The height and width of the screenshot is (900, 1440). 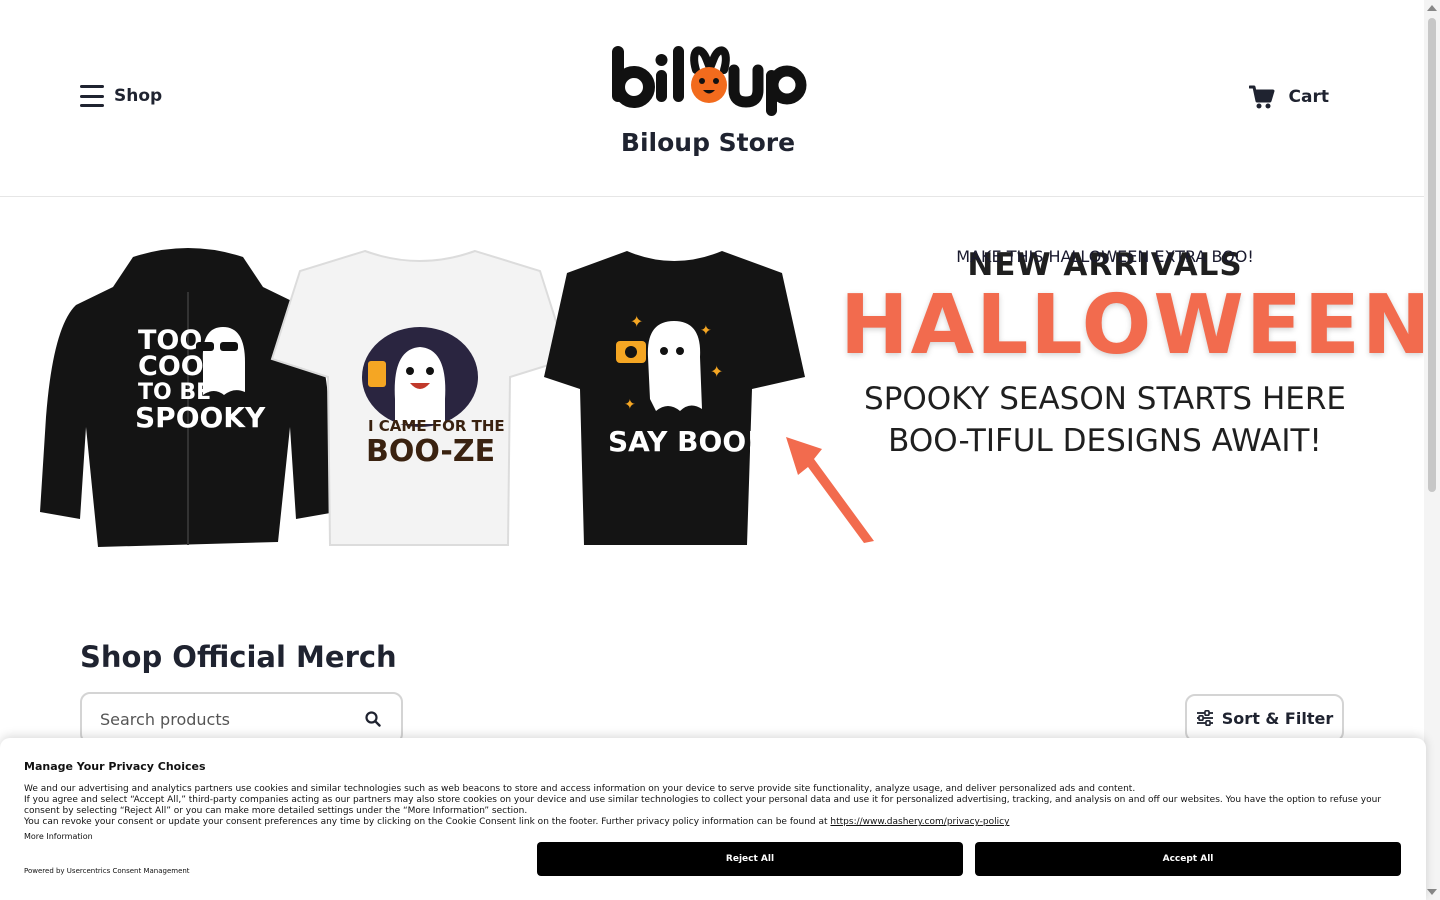 What do you see at coordinates (710, 80) in the screenshot?
I see `biloup-logo` at bounding box center [710, 80].